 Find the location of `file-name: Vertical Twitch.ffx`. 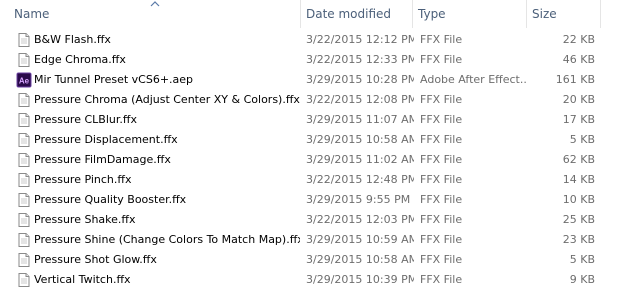

file-name: Vertical Twitch.ffx is located at coordinates (82, 279).